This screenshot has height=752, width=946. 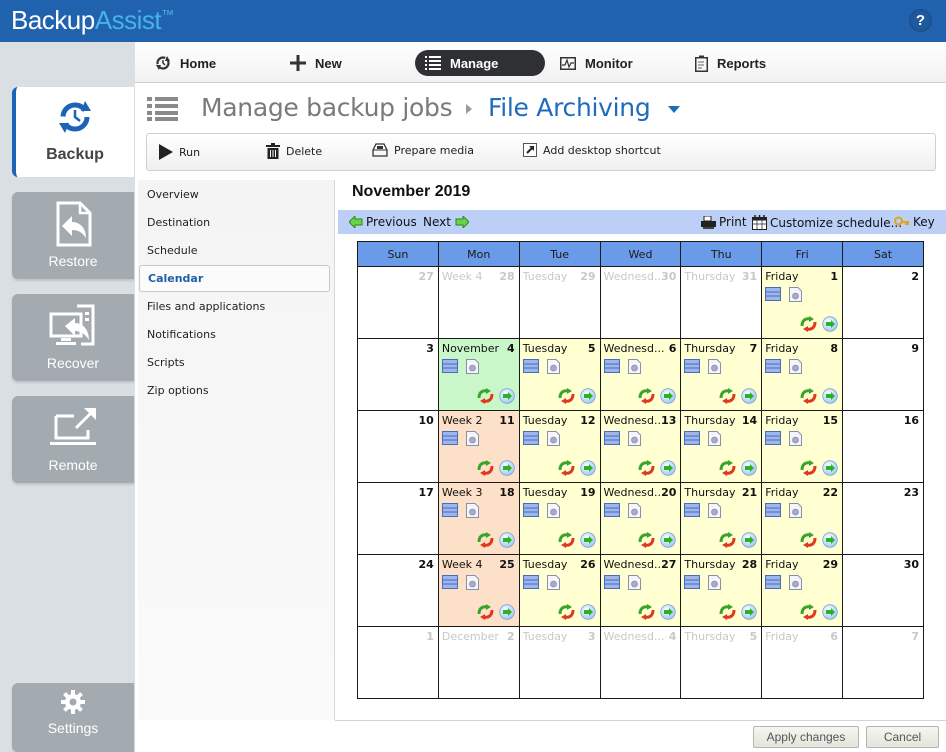 What do you see at coordinates (327, 107) in the screenshot?
I see `breadcrumb-parent: Manage backup jobs` at bounding box center [327, 107].